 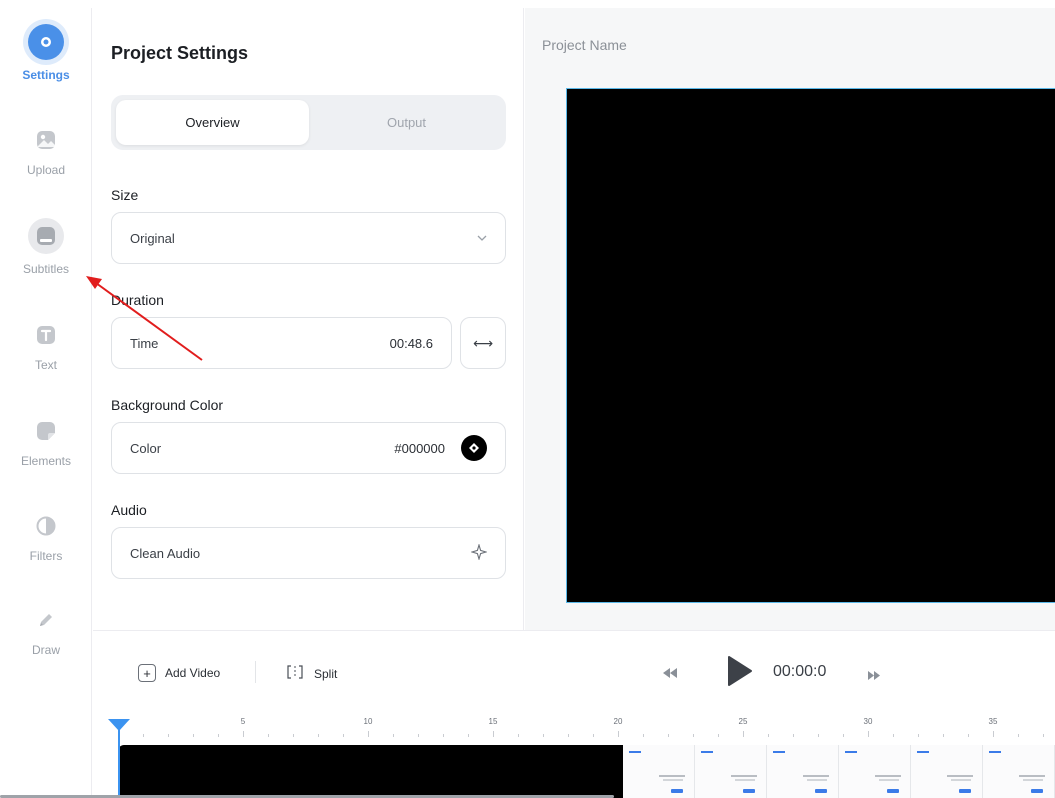 I want to click on duration-value: 00:48.6, so click(x=411, y=343).